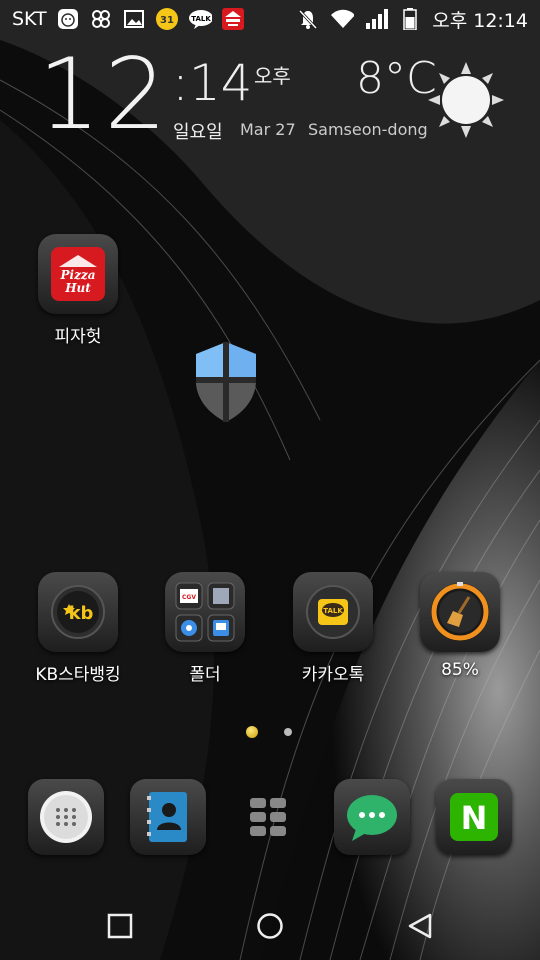 This screenshot has height=960, width=540. I want to click on status-bar: SKT 31 TALK 오후 12:14, so click(270, 19).